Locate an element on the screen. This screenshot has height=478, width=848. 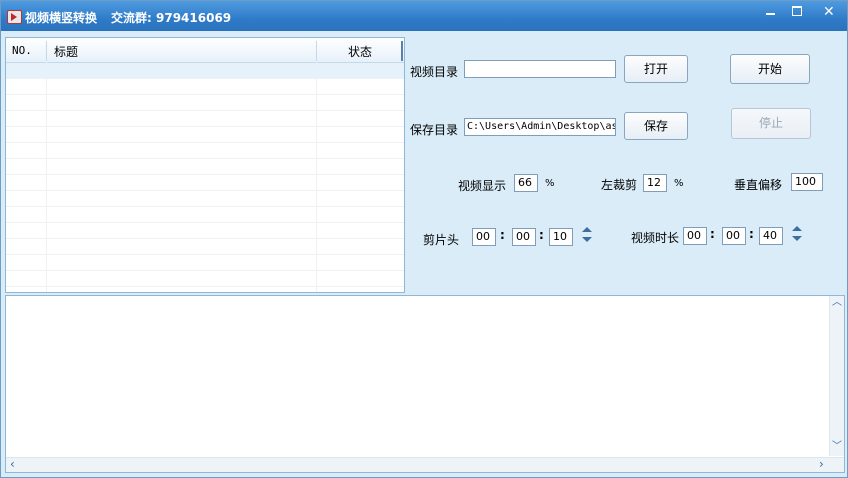
duration-hours: 00 is located at coordinates (695, 236).